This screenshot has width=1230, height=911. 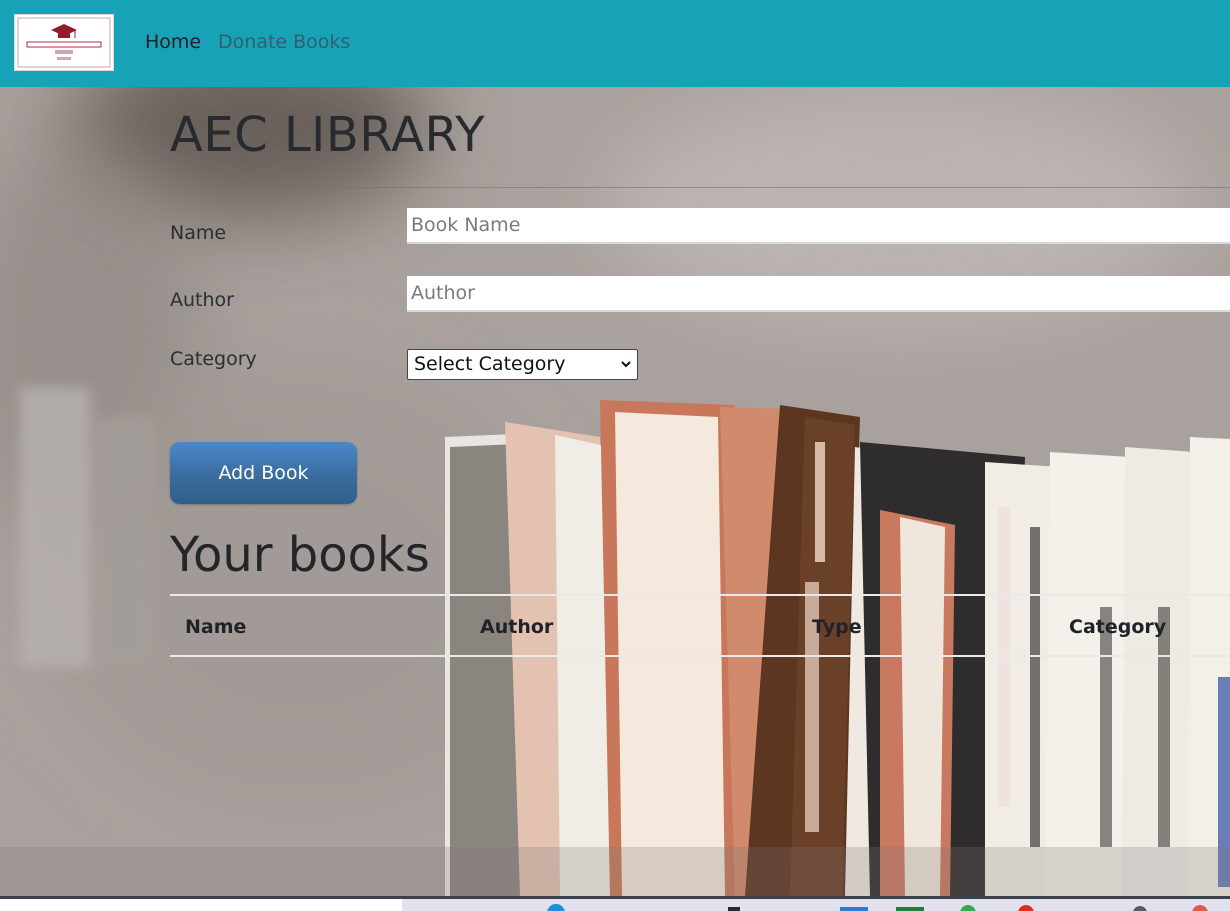 What do you see at coordinates (202, 300) in the screenshot?
I see `author-label: Author` at bounding box center [202, 300].